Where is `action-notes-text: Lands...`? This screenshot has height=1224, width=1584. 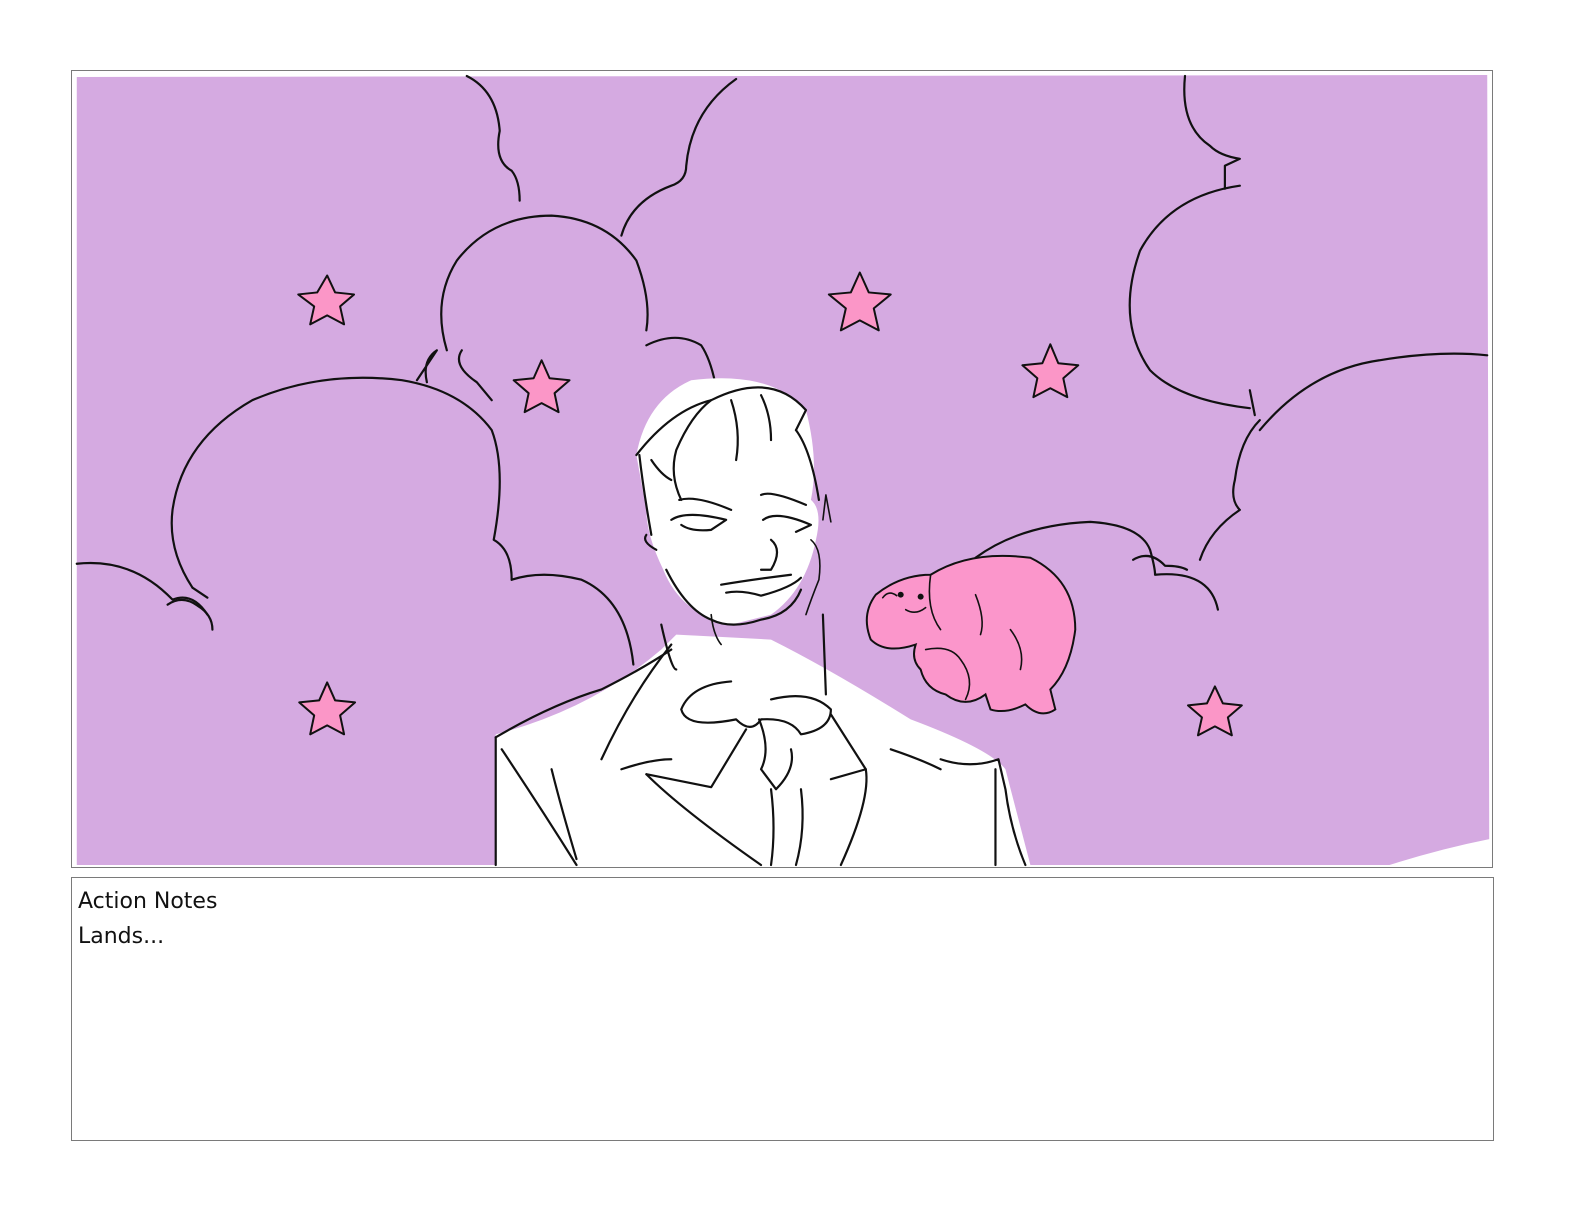 action-notes-text: Lands... is located at coordinates (121, 936).